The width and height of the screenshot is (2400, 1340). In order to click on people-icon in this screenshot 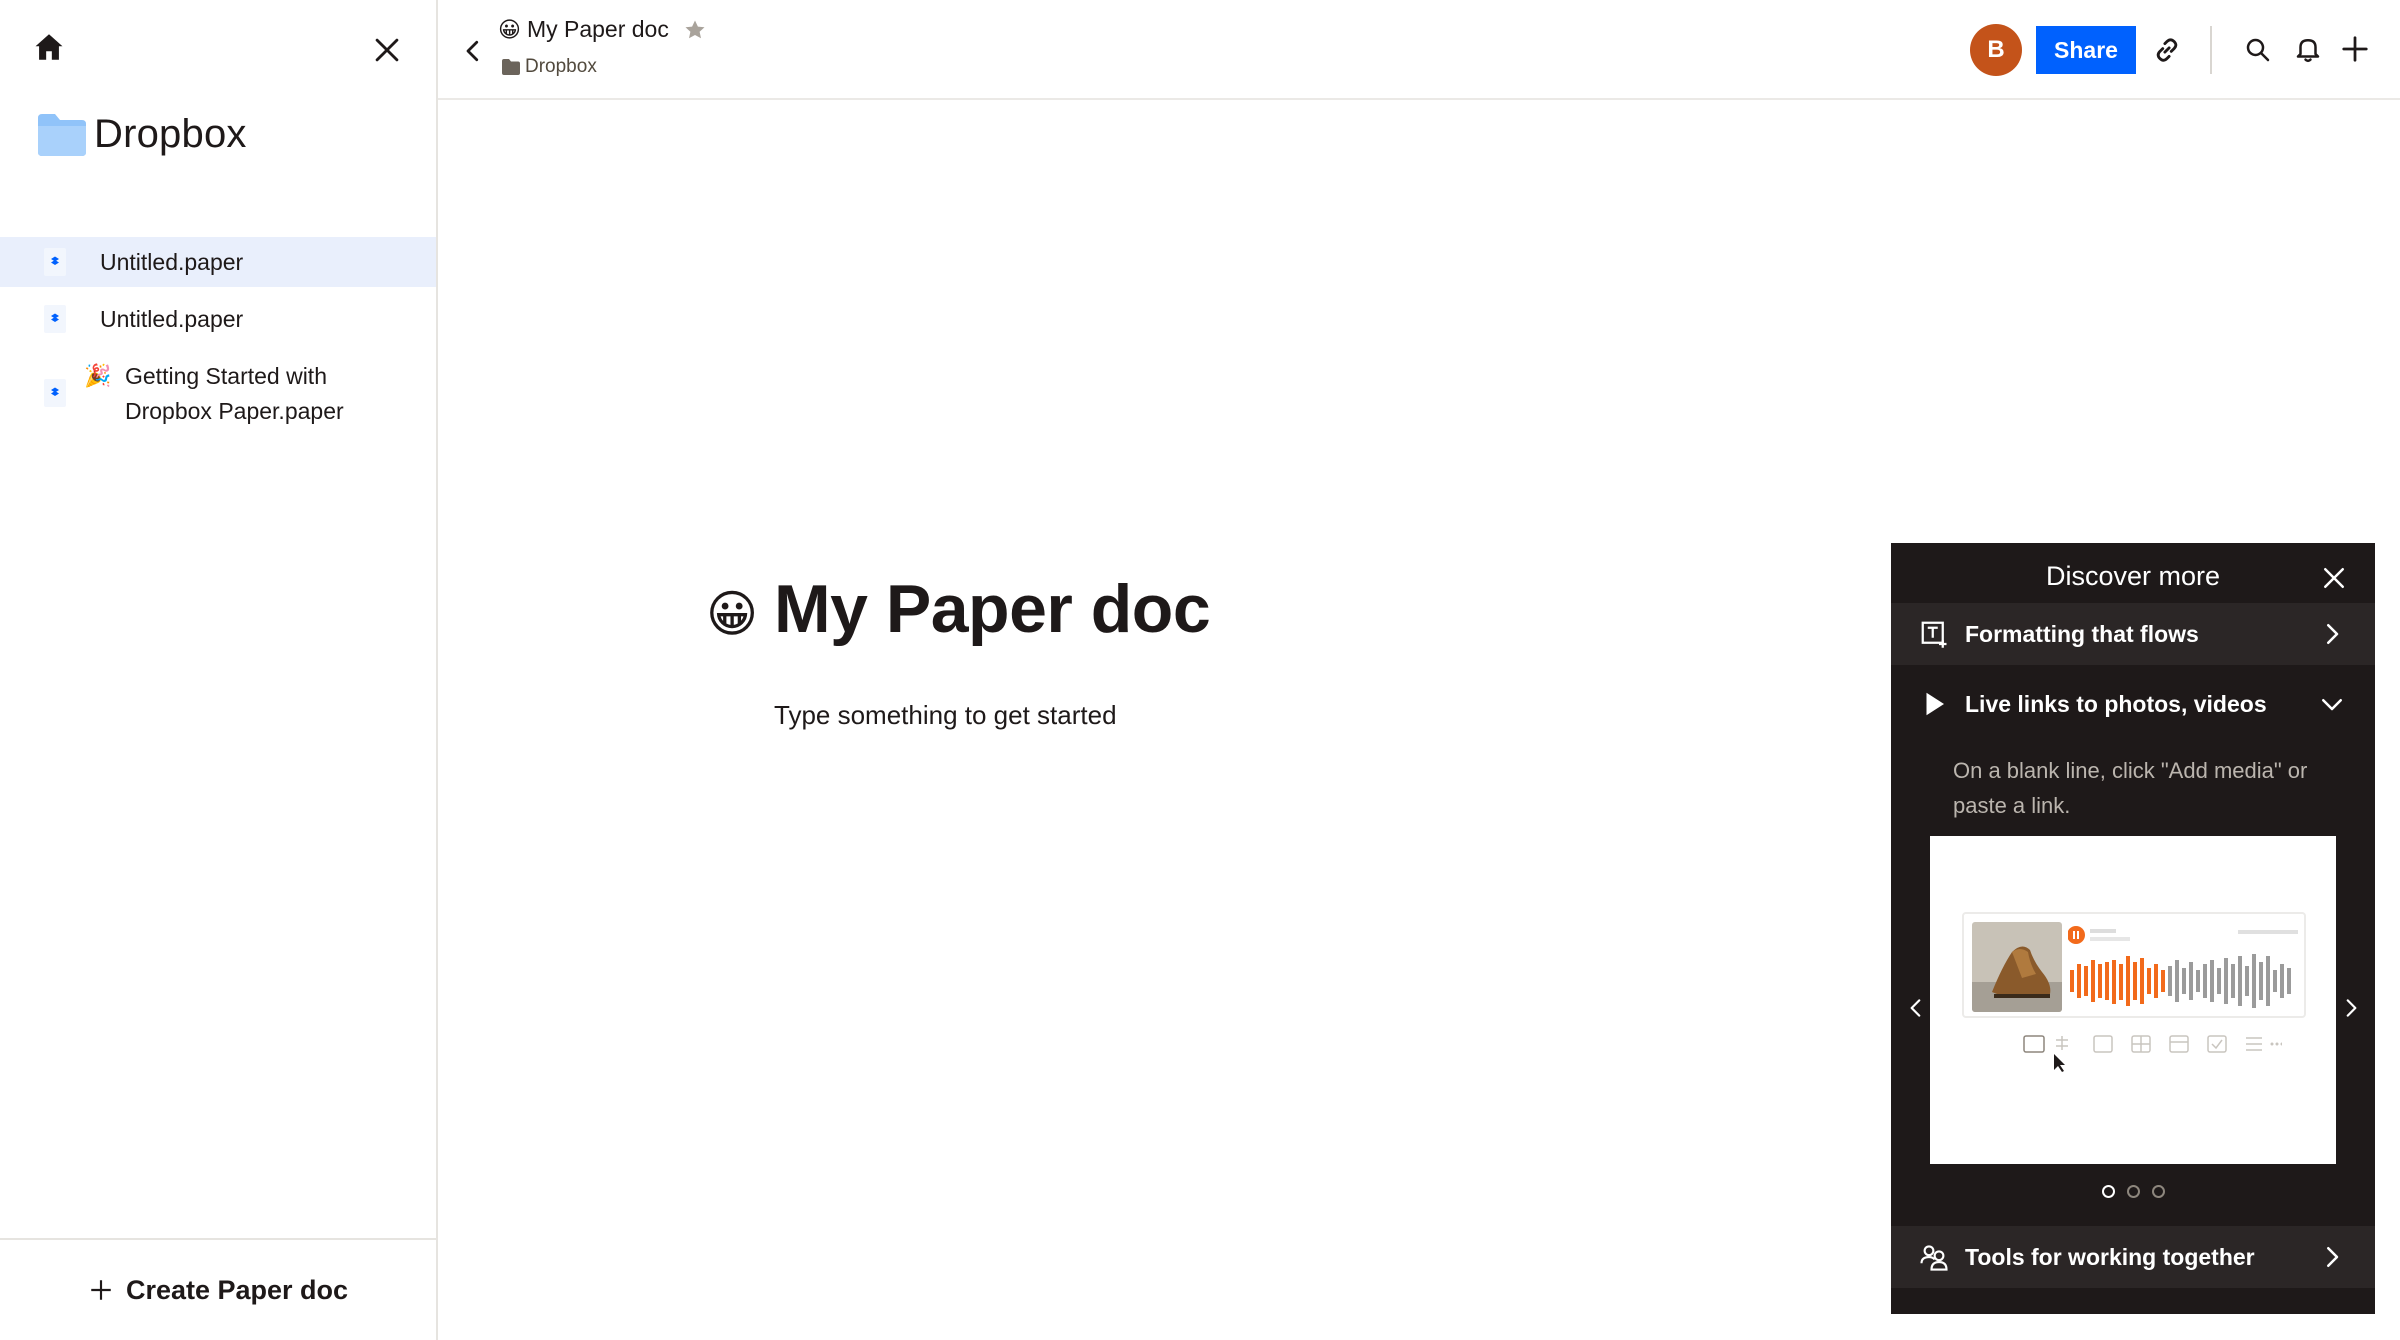, I will do `click(1934, 1258)`.